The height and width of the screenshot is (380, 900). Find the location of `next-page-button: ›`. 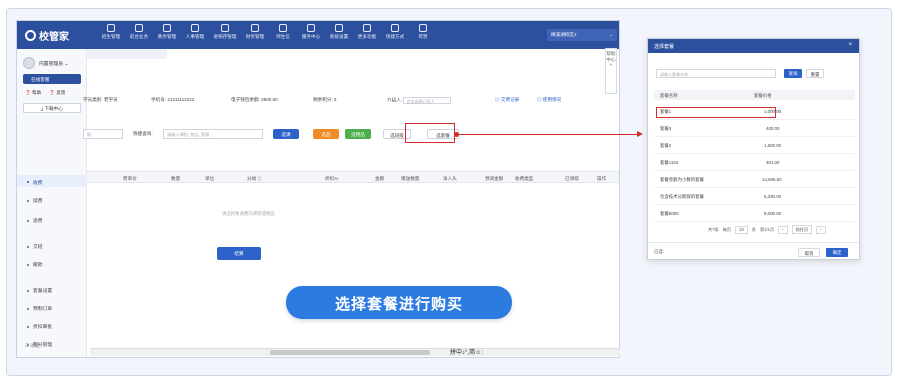

next-page-button: › is located at coordinates (821, 229).